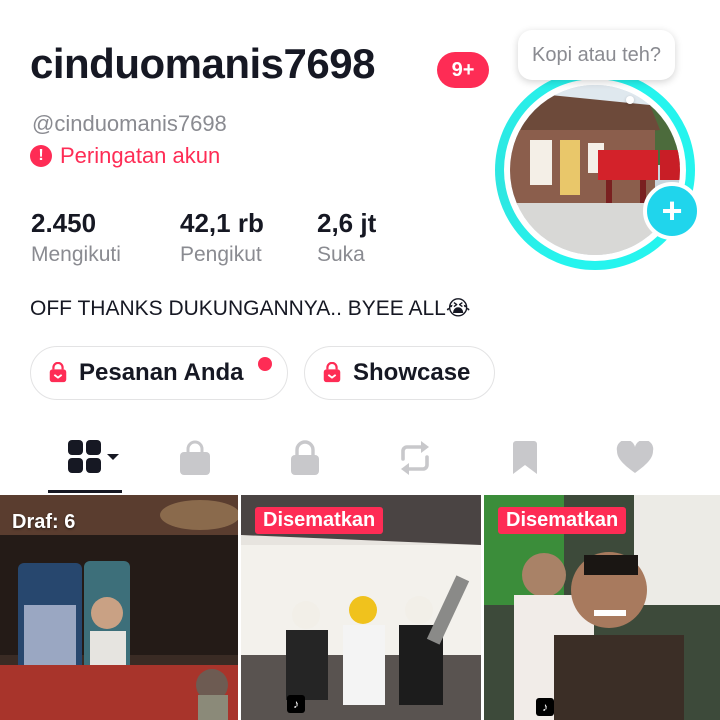 Image resolution: width=720 pixels, height=720 pixels. Describe the element at coordinates (161, 372) in the screenshot. I see `orders-label: Pesanan Anda` at that location.